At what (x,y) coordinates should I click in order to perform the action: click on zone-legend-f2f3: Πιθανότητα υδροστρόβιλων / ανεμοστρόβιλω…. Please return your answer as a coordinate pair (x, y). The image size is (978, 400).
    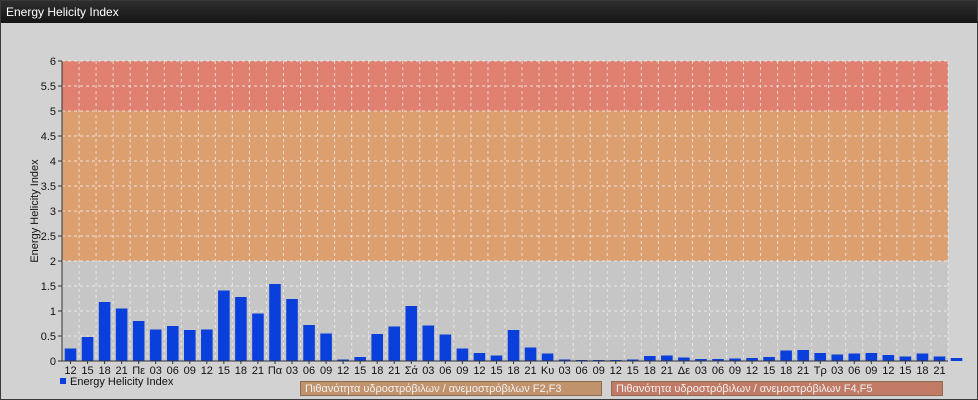
    Looking at the image, I should click on (451, 388).